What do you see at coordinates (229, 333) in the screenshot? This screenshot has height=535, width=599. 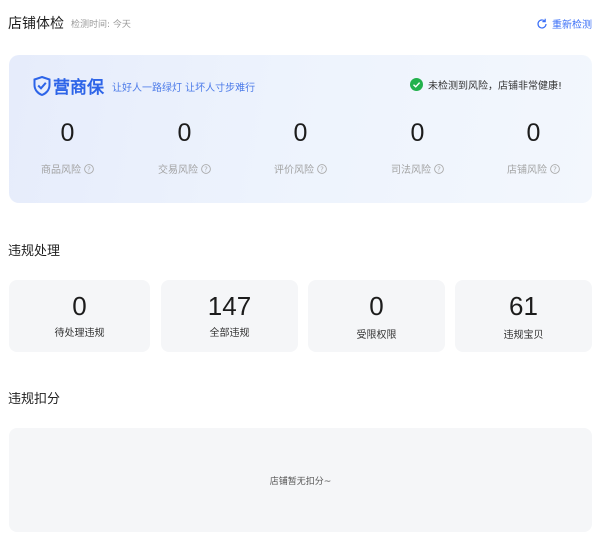 I see `stat-label: 全部违规` at bounding box center [229, 333].